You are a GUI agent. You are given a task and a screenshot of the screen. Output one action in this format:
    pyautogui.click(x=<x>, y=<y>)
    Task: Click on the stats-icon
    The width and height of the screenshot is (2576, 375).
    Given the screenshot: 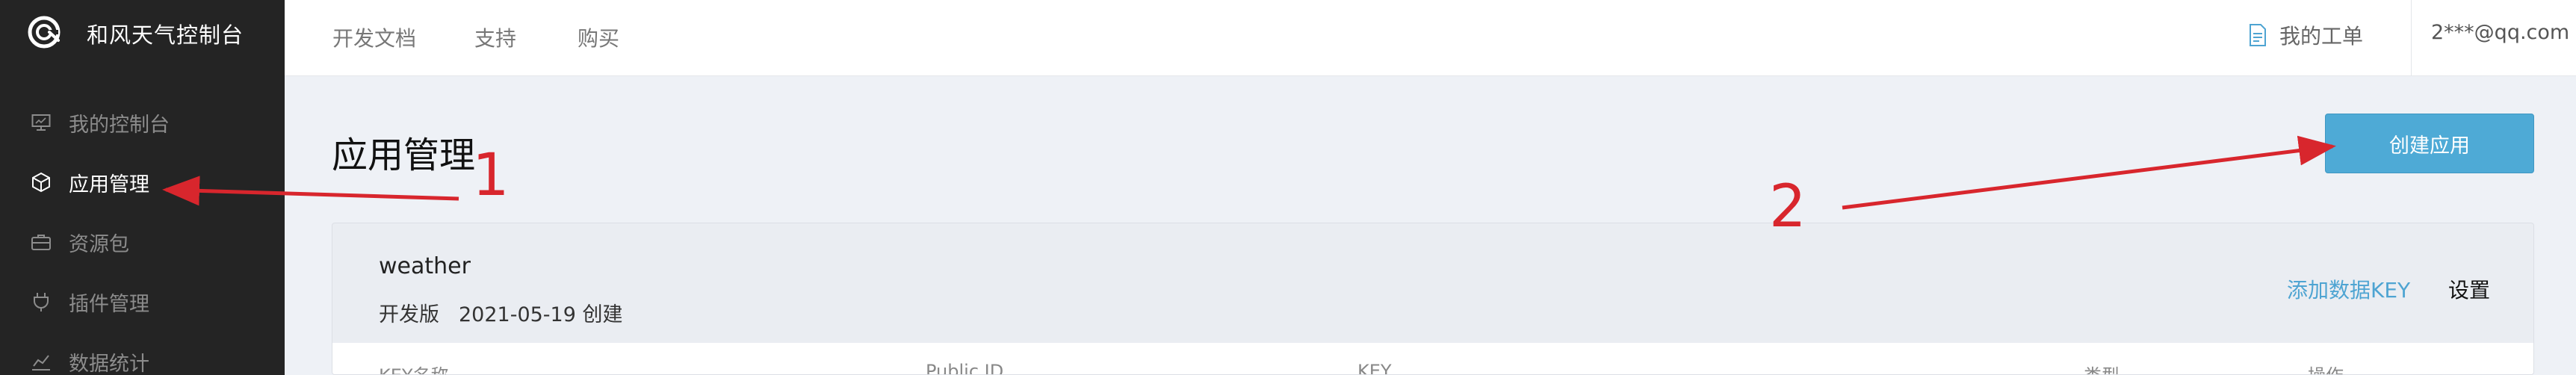 What is the action you would take?
    pyautogui.click(x=41, y=361)
    